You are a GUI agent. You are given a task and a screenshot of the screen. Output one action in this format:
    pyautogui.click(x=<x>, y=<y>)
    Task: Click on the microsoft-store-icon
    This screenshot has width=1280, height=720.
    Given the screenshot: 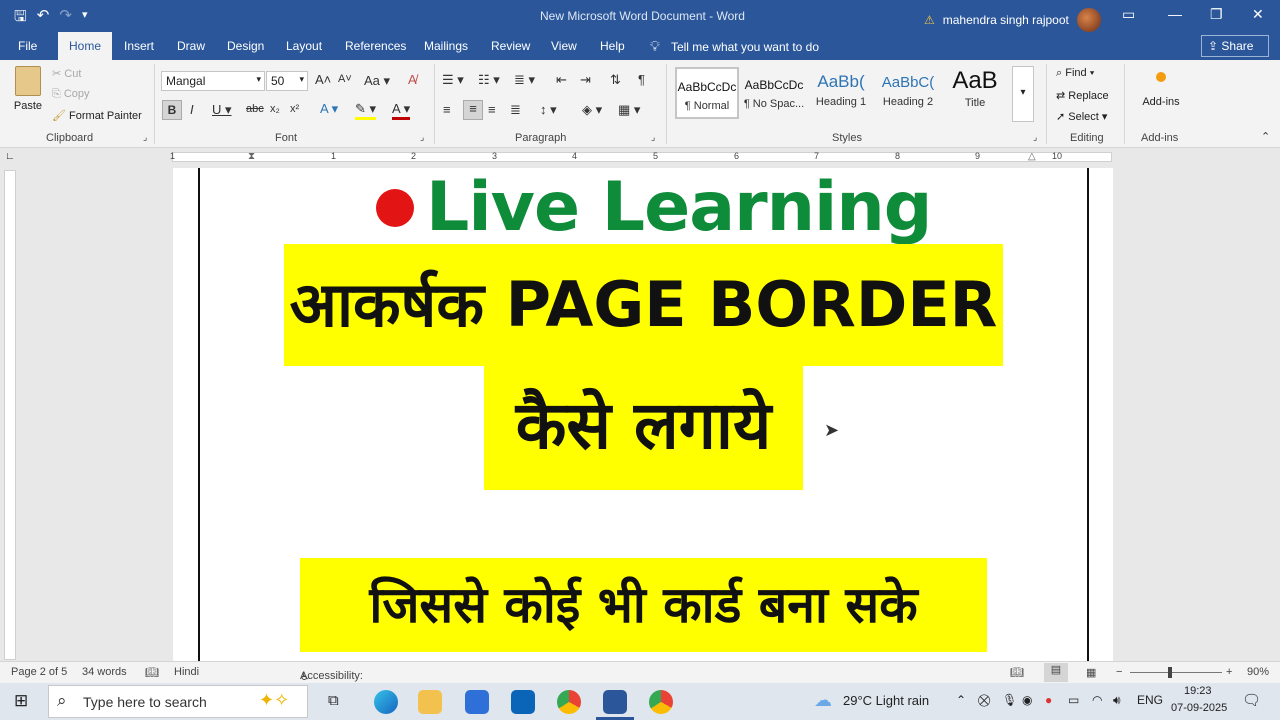 What is the action you would take?
    pyautogui.click(x=477, y=702)
    